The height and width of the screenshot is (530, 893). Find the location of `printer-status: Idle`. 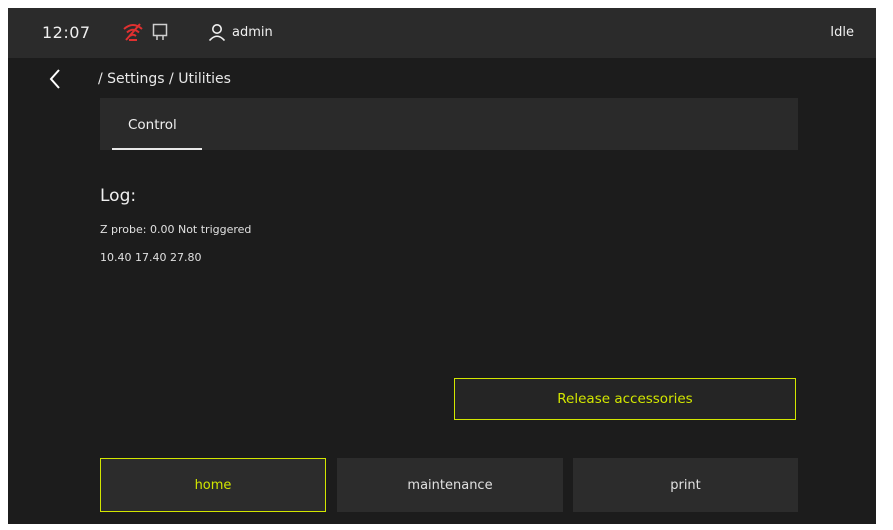

printer-status: Idle is located at coordinates (842, 32).